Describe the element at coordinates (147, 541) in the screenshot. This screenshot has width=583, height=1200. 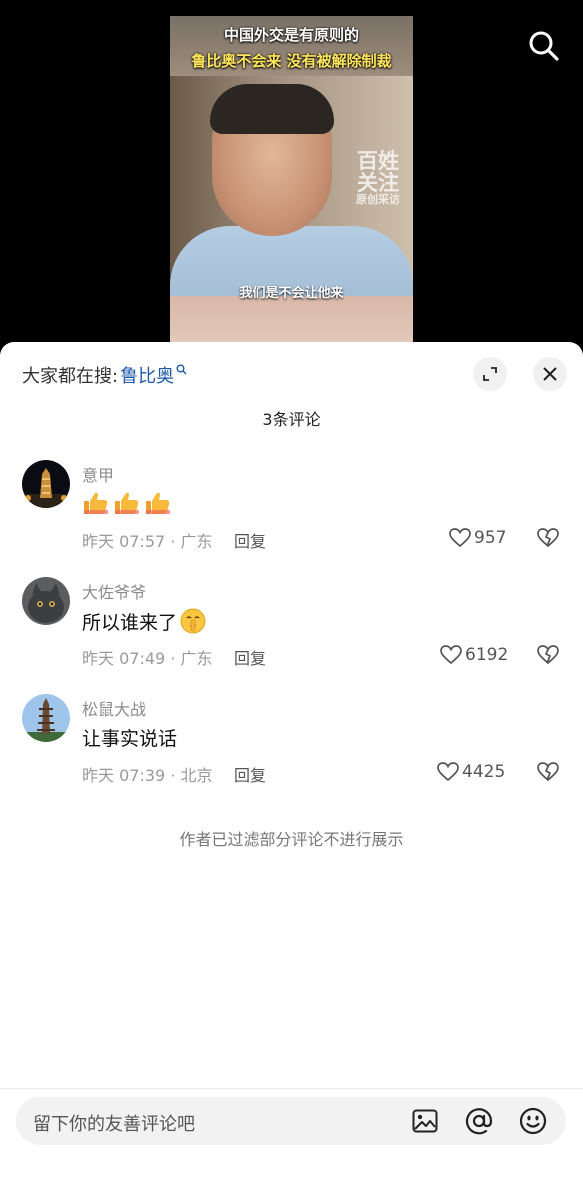
I see `comment-meta: 昨天 07:57 · 广东` at that location.